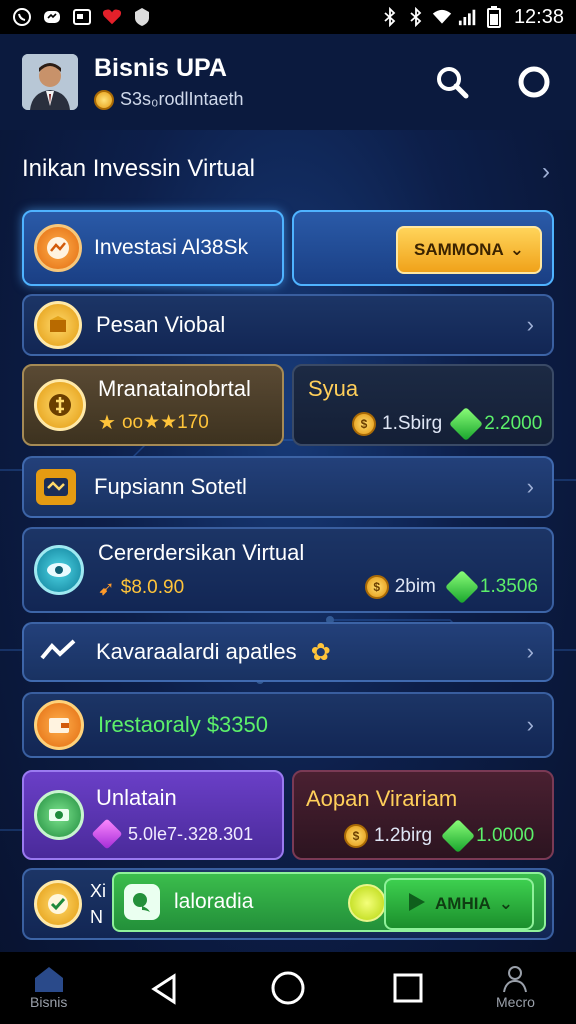 The height and width of the screenshot is (1024, 576). What do you see at coordinates (59, 725) in the screenshot?
I see `wallet-icon` at bounding box center [59, 725].